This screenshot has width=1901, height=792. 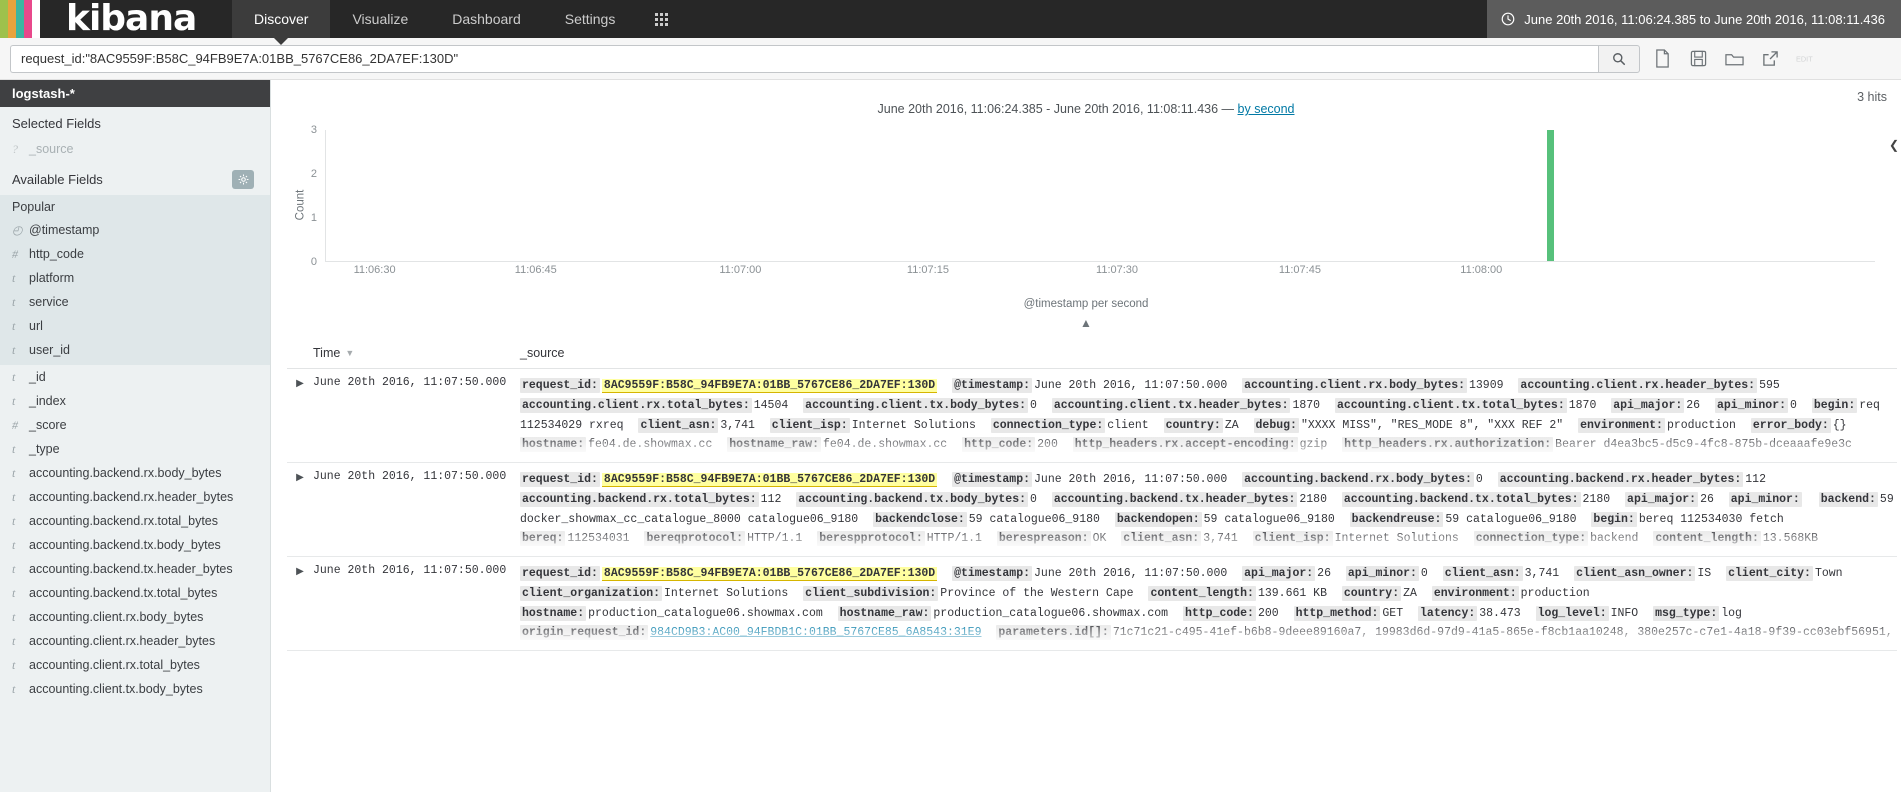 I want to click on field-name-label: accounting.backend.rx.header_bytes, so click(x=131, y=497).